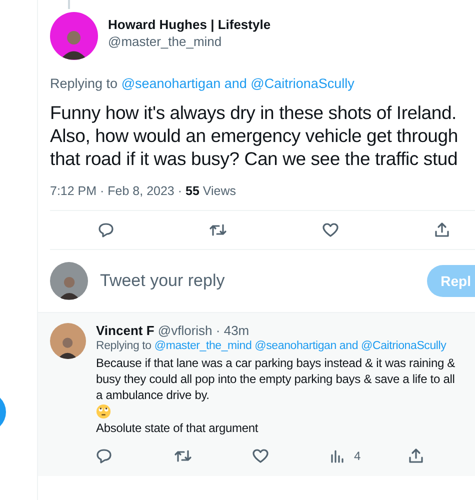  I want to click on mention-link: @master_the_mind @seanohartigan and @CaitrionaScully, so click(300, 346).